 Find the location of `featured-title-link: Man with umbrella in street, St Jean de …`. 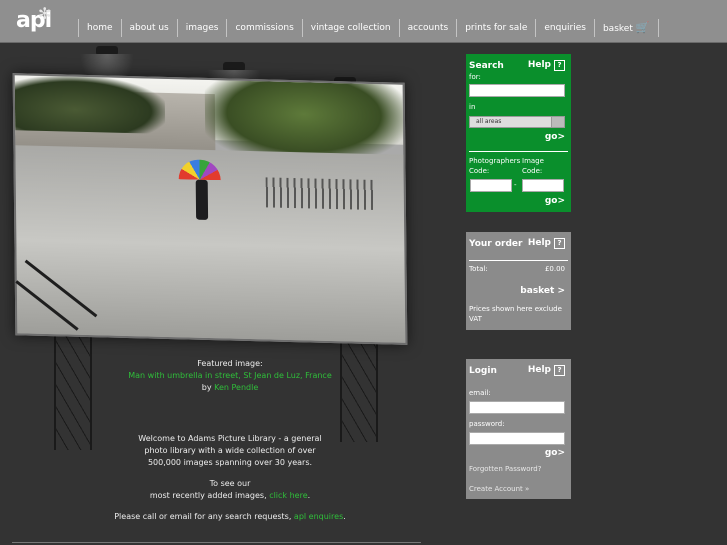

featured-title-link: Man with umbrella in street, St Jean de … is located at coordinates (230, 376).